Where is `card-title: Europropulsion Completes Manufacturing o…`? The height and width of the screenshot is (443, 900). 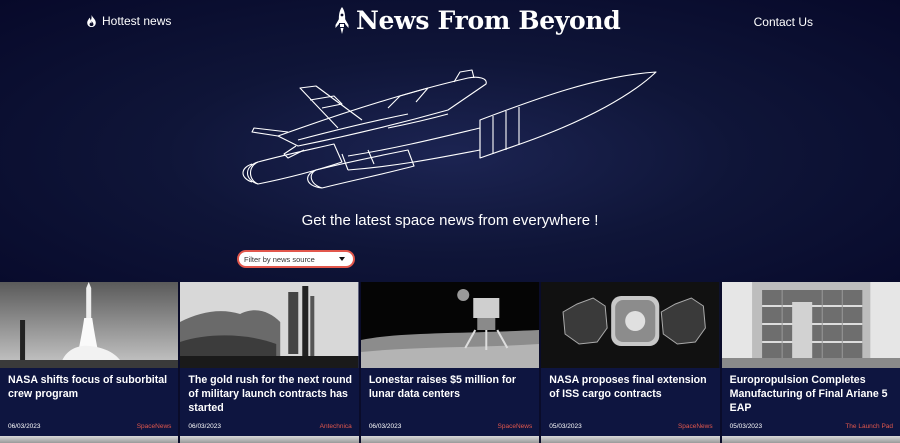
card-title: Europropulsion Completes Manufacturing o… is located at coordinates (808, 394).